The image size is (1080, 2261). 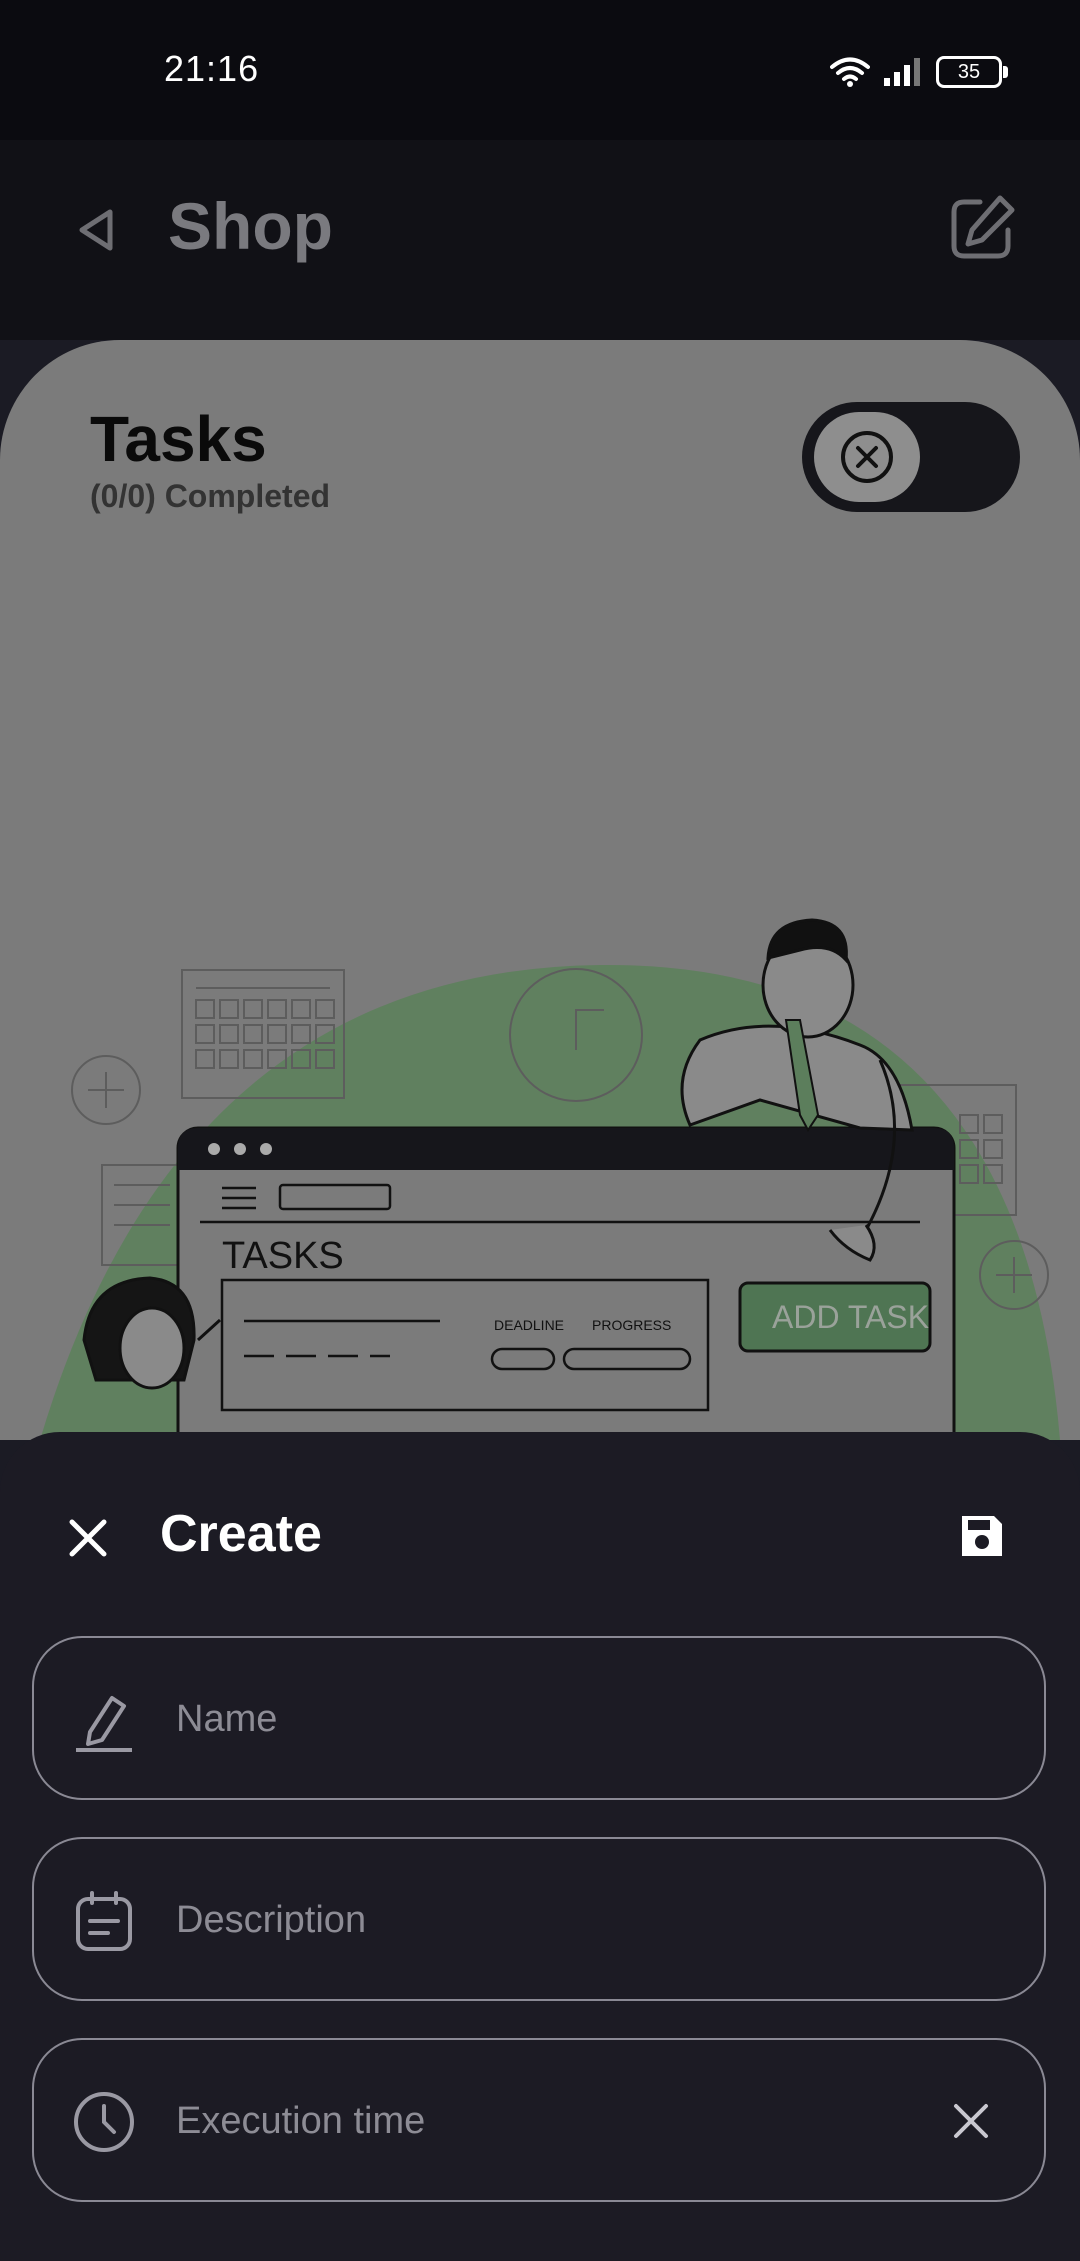 I want to click on clear-icon, so click(x=971, y=2121).